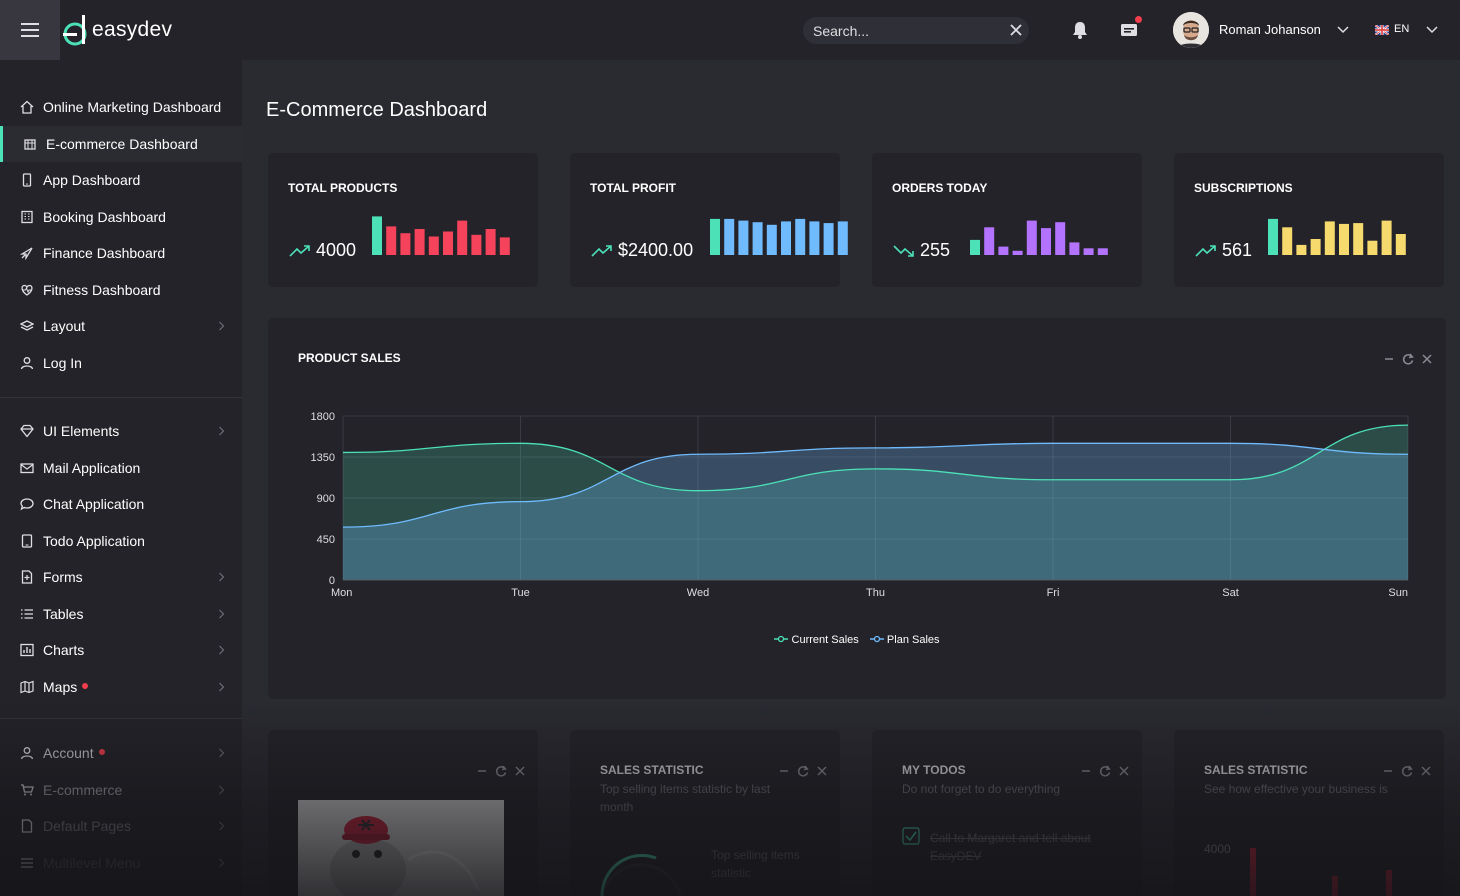 Image resolution: width=1460 pixels, height=896 pixels. I want to click on sidebar-item-multilevel-menu: Multilevel Menu, so click(121, 863).